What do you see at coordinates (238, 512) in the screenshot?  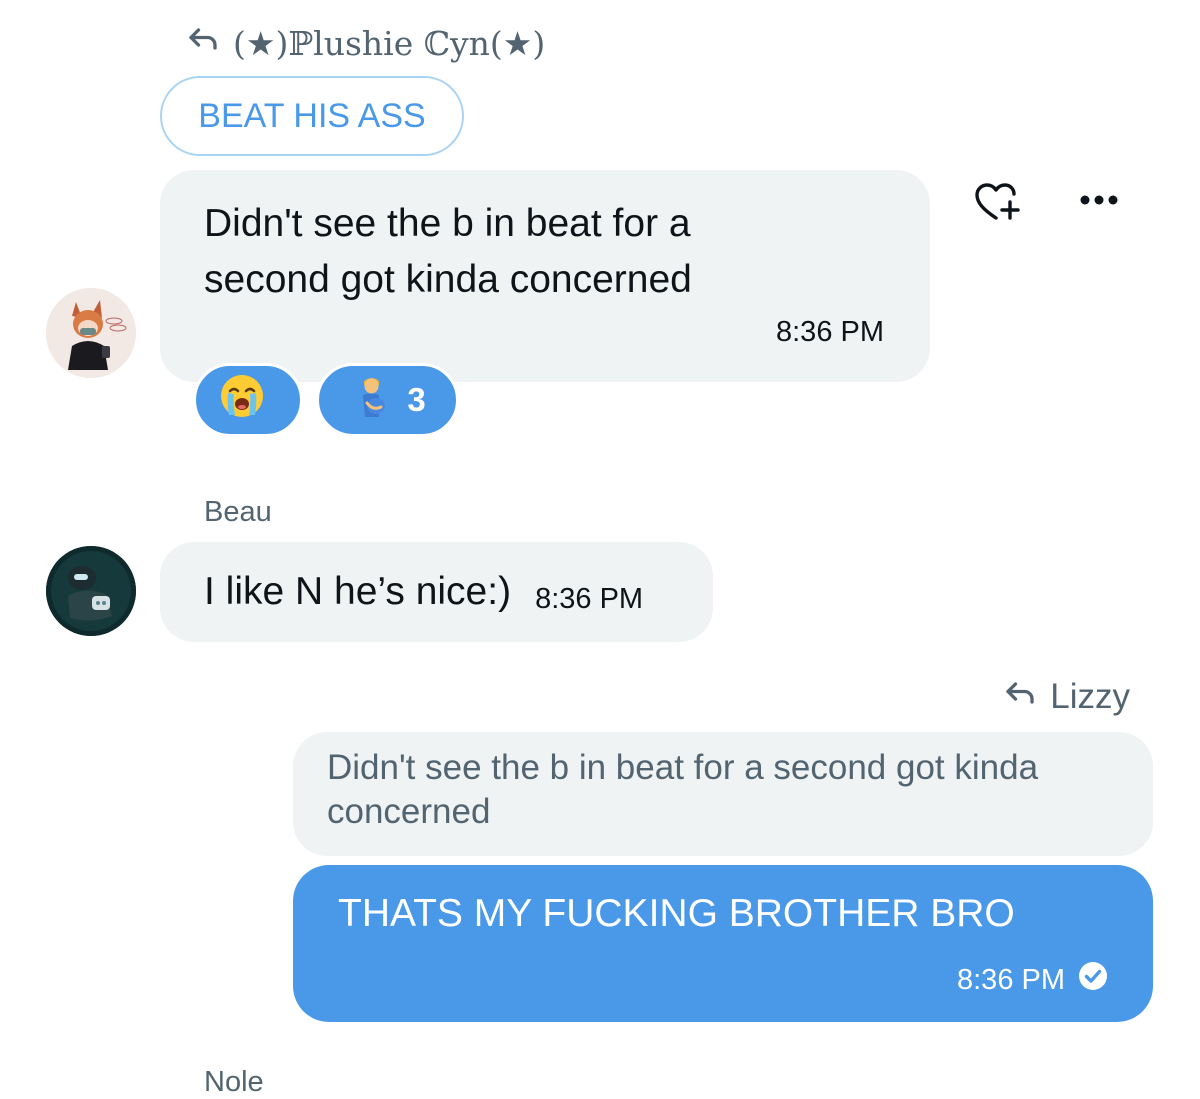 I see `sender-name: Beau` at bounding box center [238, 512].